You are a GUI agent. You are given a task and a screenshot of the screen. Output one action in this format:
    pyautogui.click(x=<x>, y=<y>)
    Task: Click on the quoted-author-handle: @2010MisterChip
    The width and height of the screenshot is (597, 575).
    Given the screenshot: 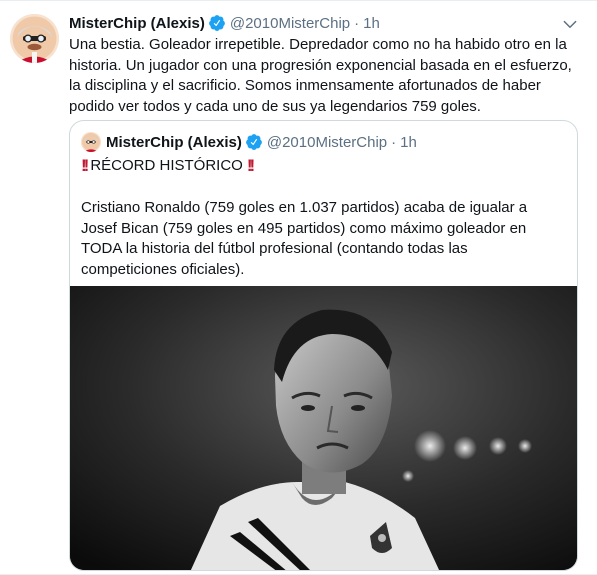 What is the action you would take?
    pyautogui.click(x=327, y=142)
    